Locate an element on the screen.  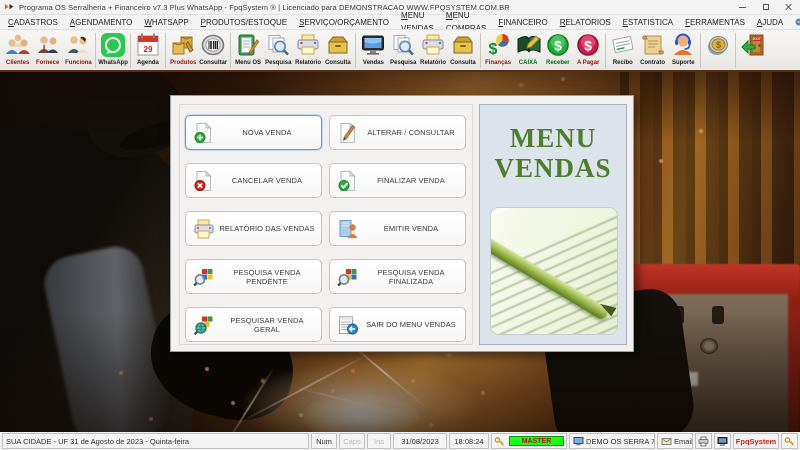
toolbar-a-pagar-button: $ A Pagar is located at coordinates (588, 50).